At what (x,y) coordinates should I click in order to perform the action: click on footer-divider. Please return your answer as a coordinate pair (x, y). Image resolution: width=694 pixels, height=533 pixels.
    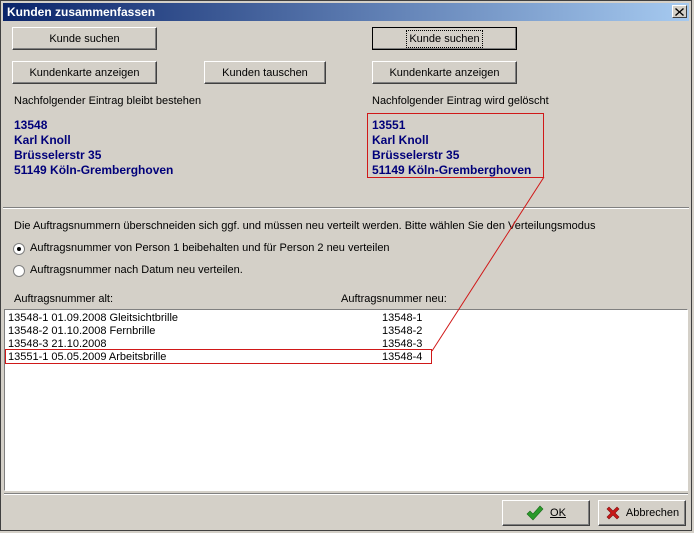
    Looking at the image, I should click on (346, 494).